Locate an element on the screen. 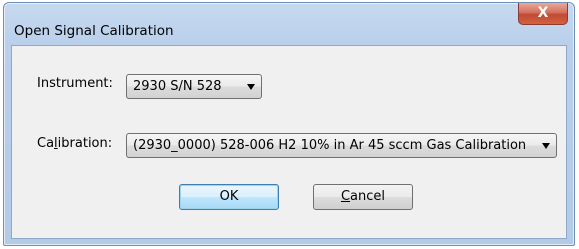 This screenshot has height=249, width=579. instrument-select: 2930 S/N 528 is located at coordinates (194, 86).